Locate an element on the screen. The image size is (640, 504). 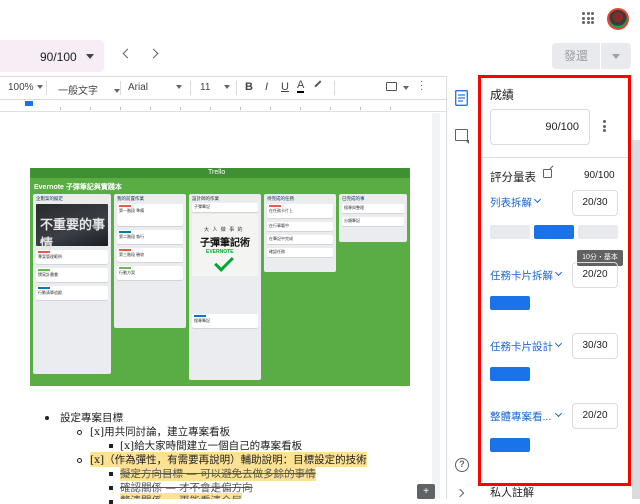
panel-scrollbar is located at coordinates (636, 319).